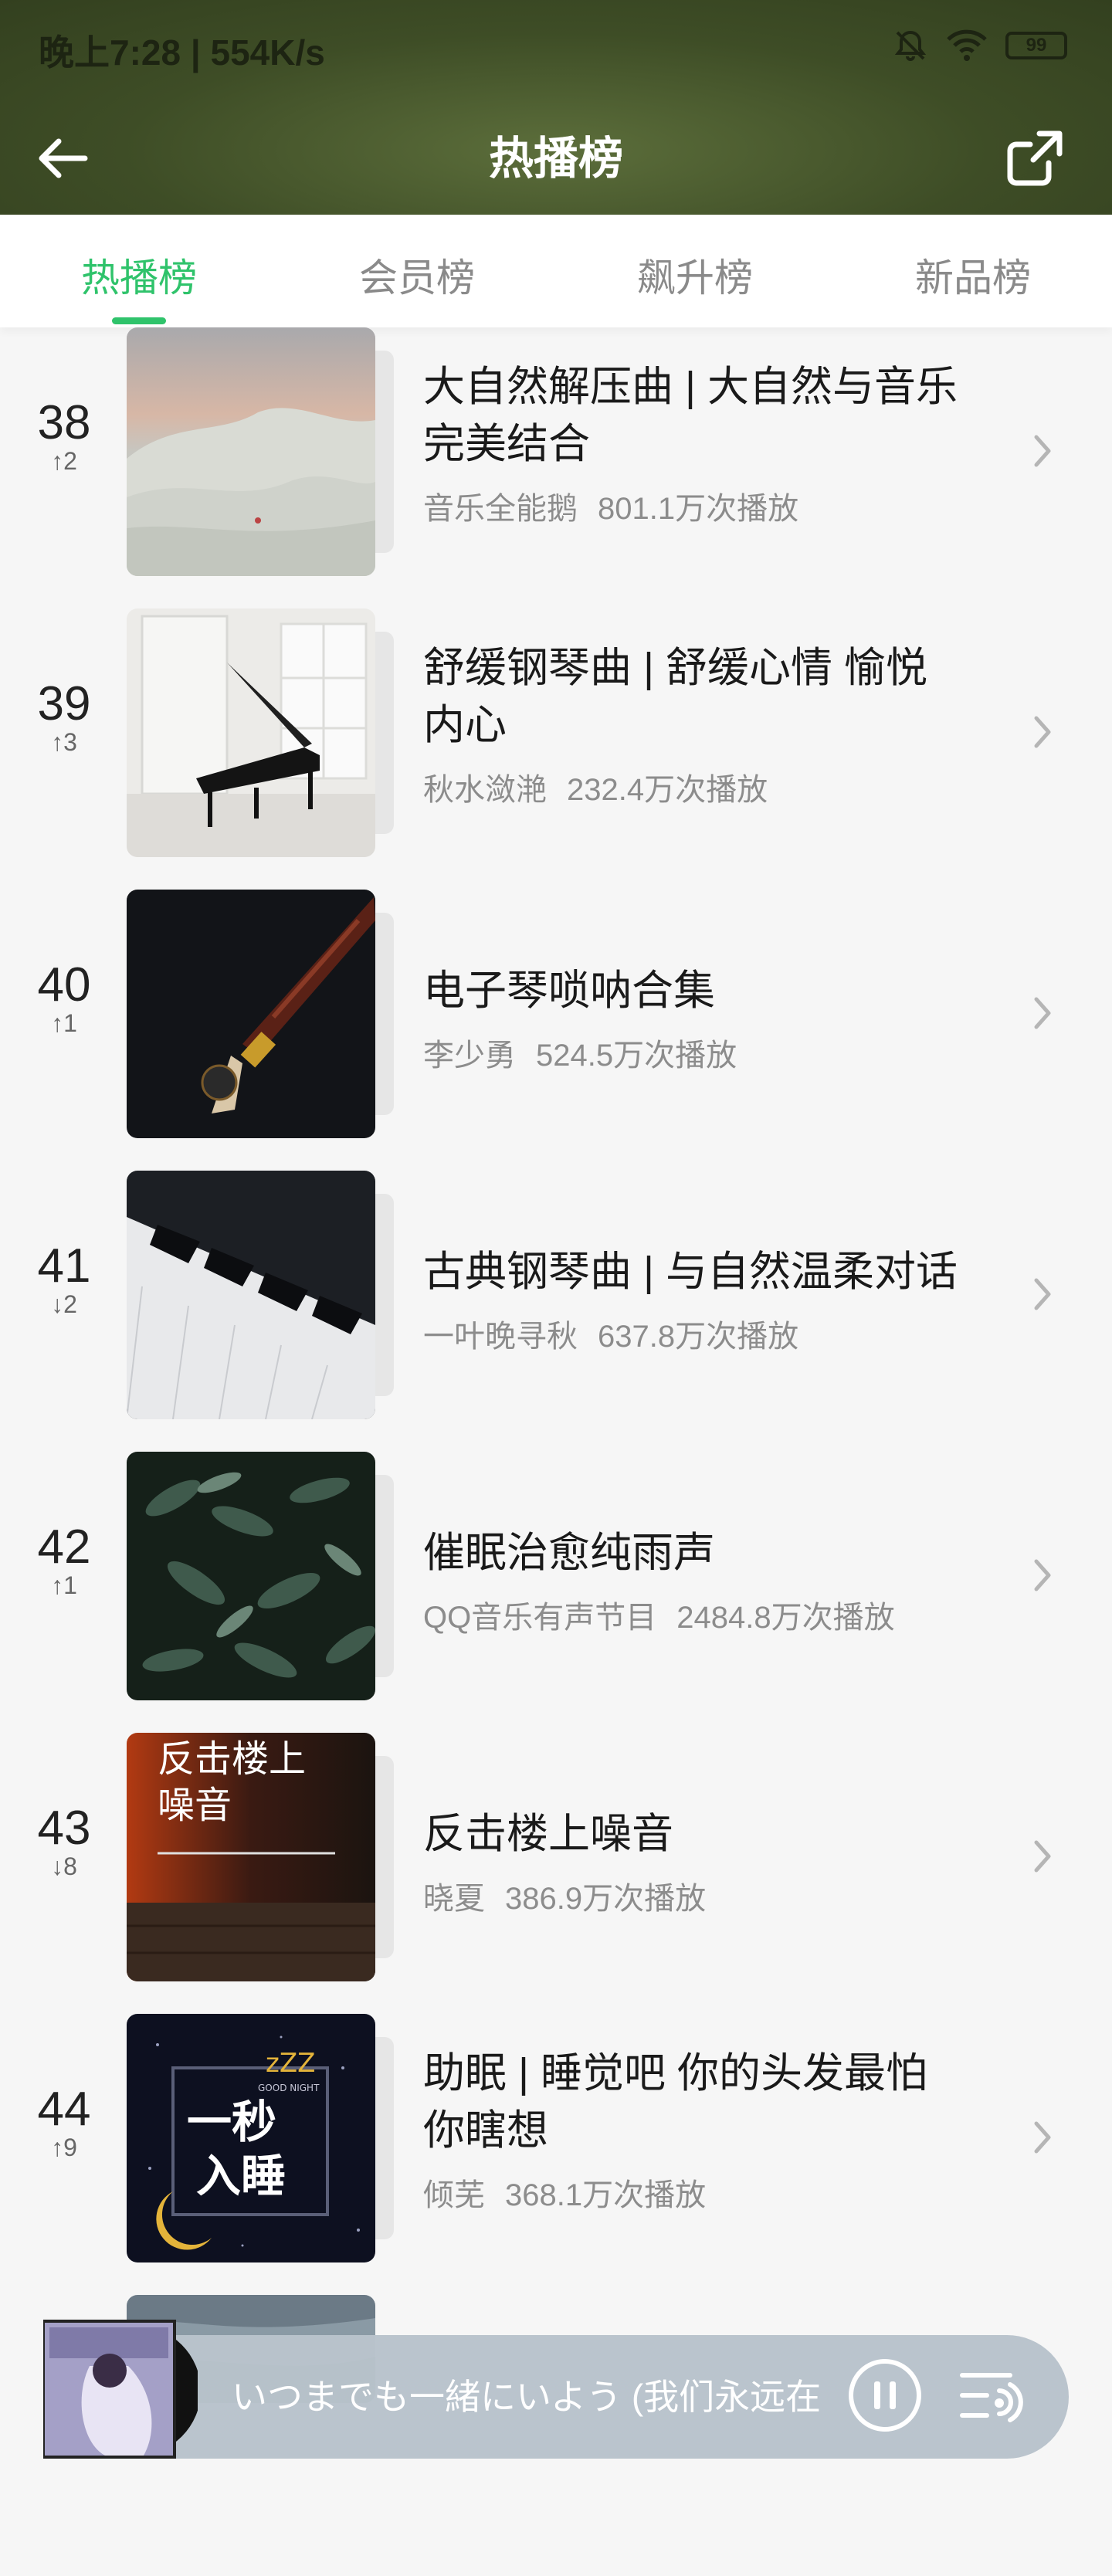  I want to click on mute-bell-icon, so click(910, 45).